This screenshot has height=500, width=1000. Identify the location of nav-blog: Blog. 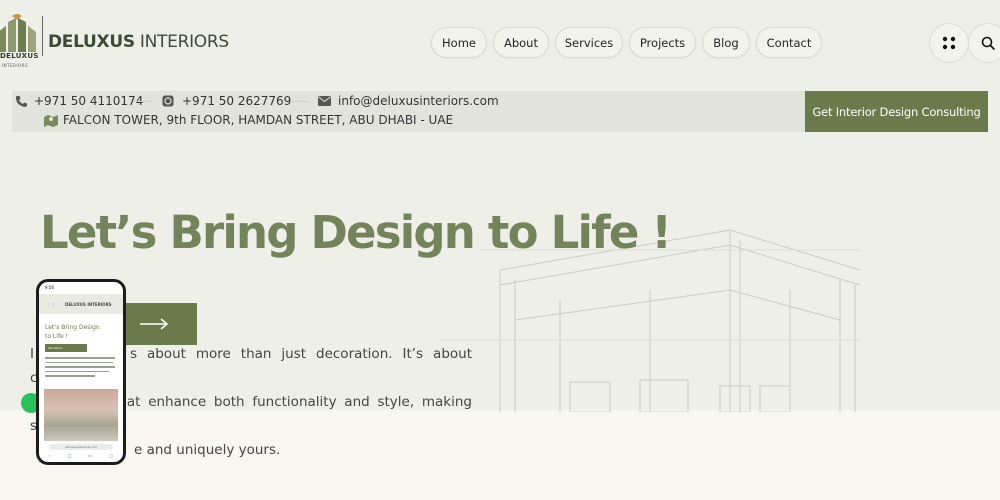
(726, 42).